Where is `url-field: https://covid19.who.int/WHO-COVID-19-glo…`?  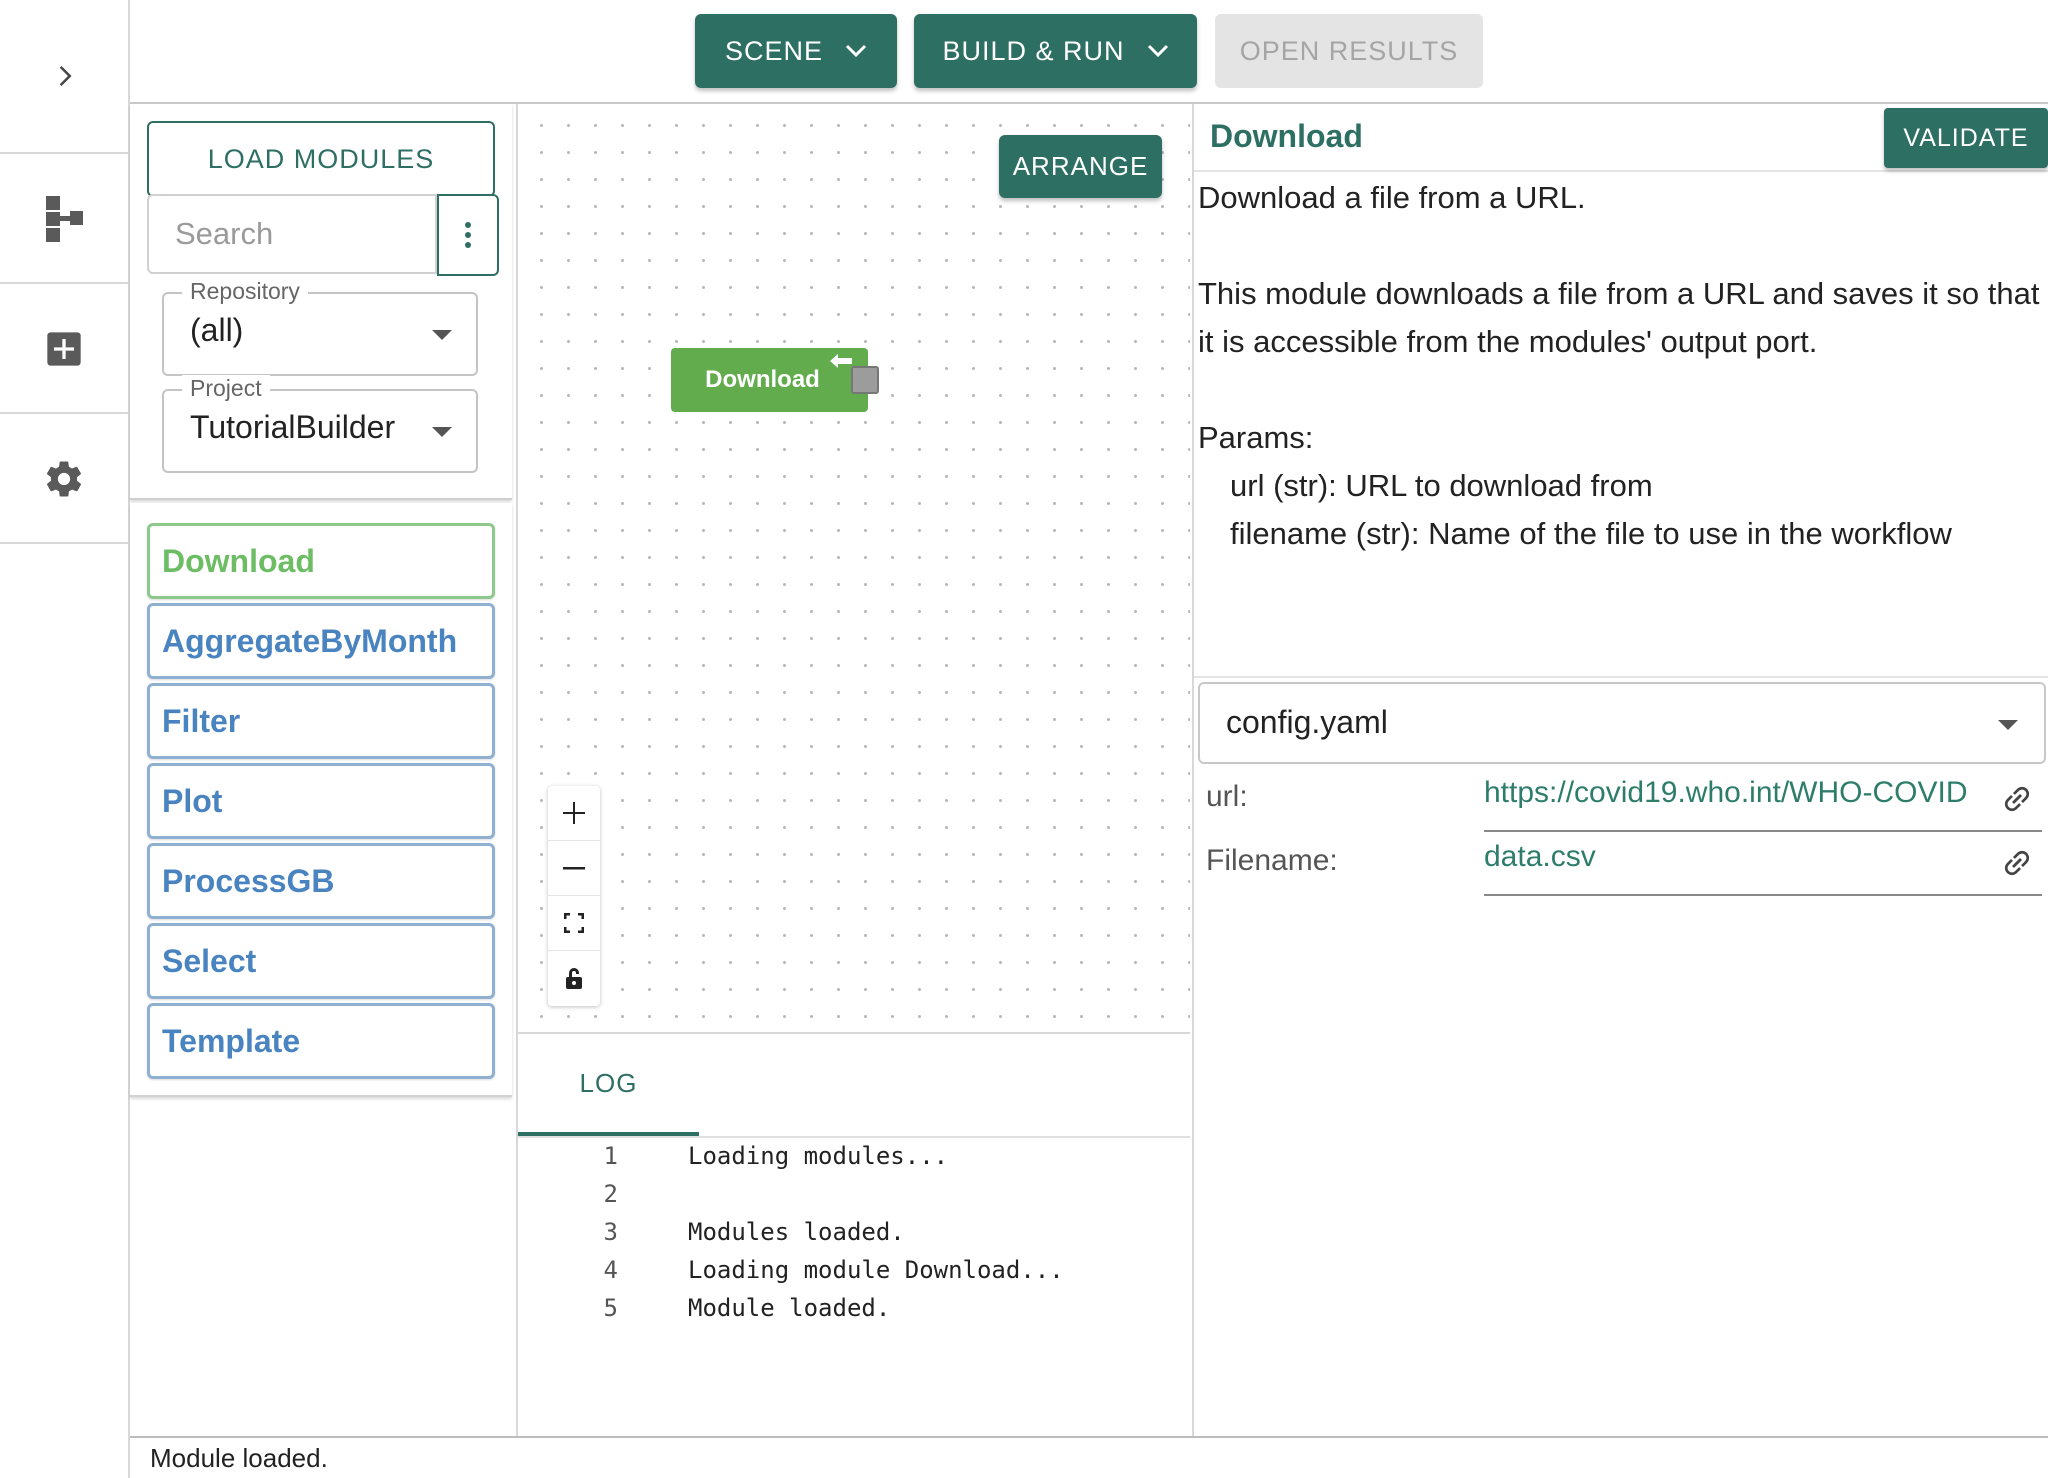 url-field: https://covid19.who.int/WHO-COVID-19-glo… is located at coordinates (1763, 800).